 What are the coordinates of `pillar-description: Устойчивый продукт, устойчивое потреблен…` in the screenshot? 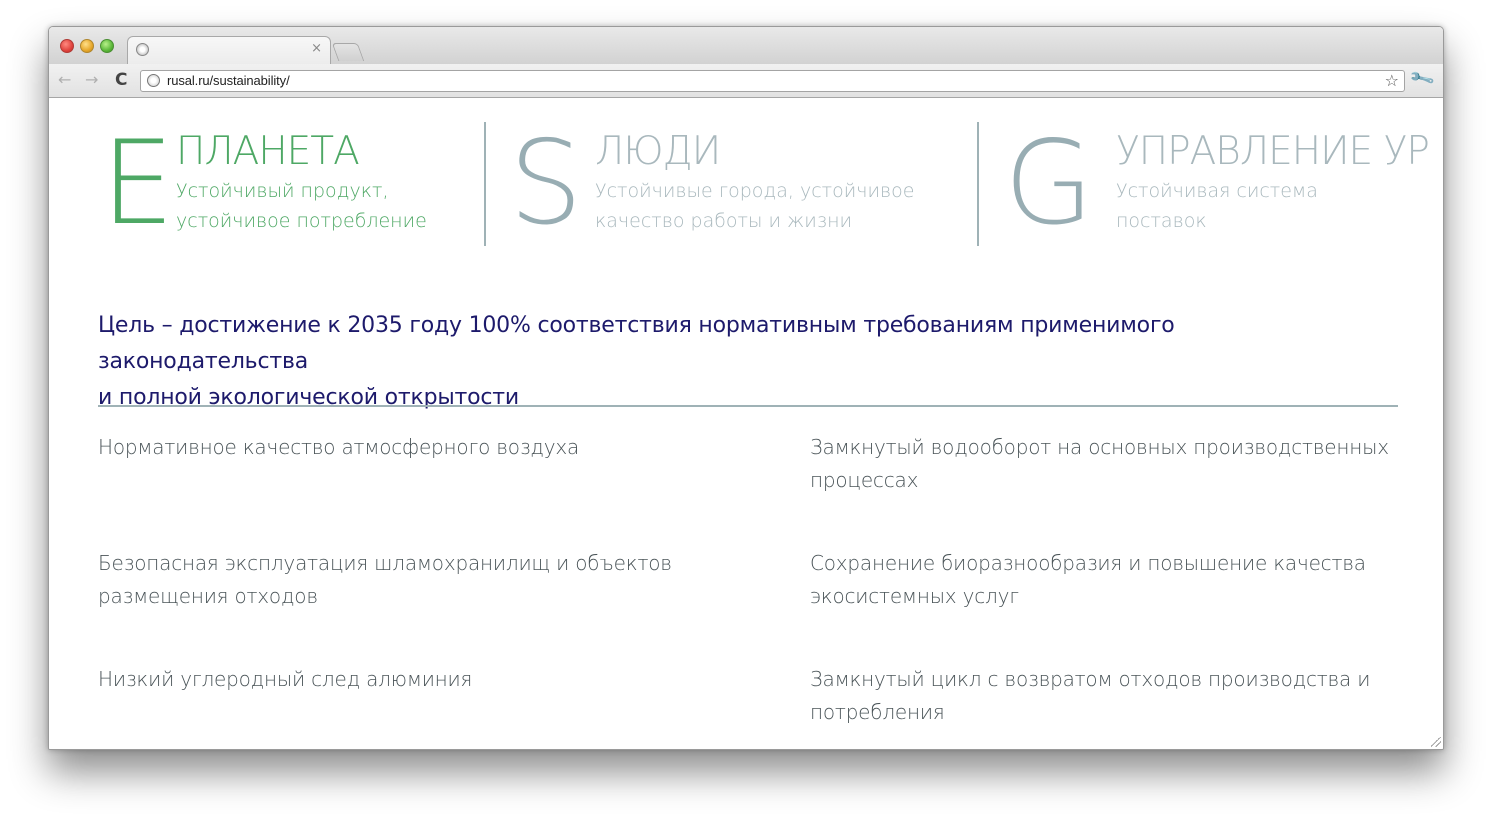 It's located at (301, 206).